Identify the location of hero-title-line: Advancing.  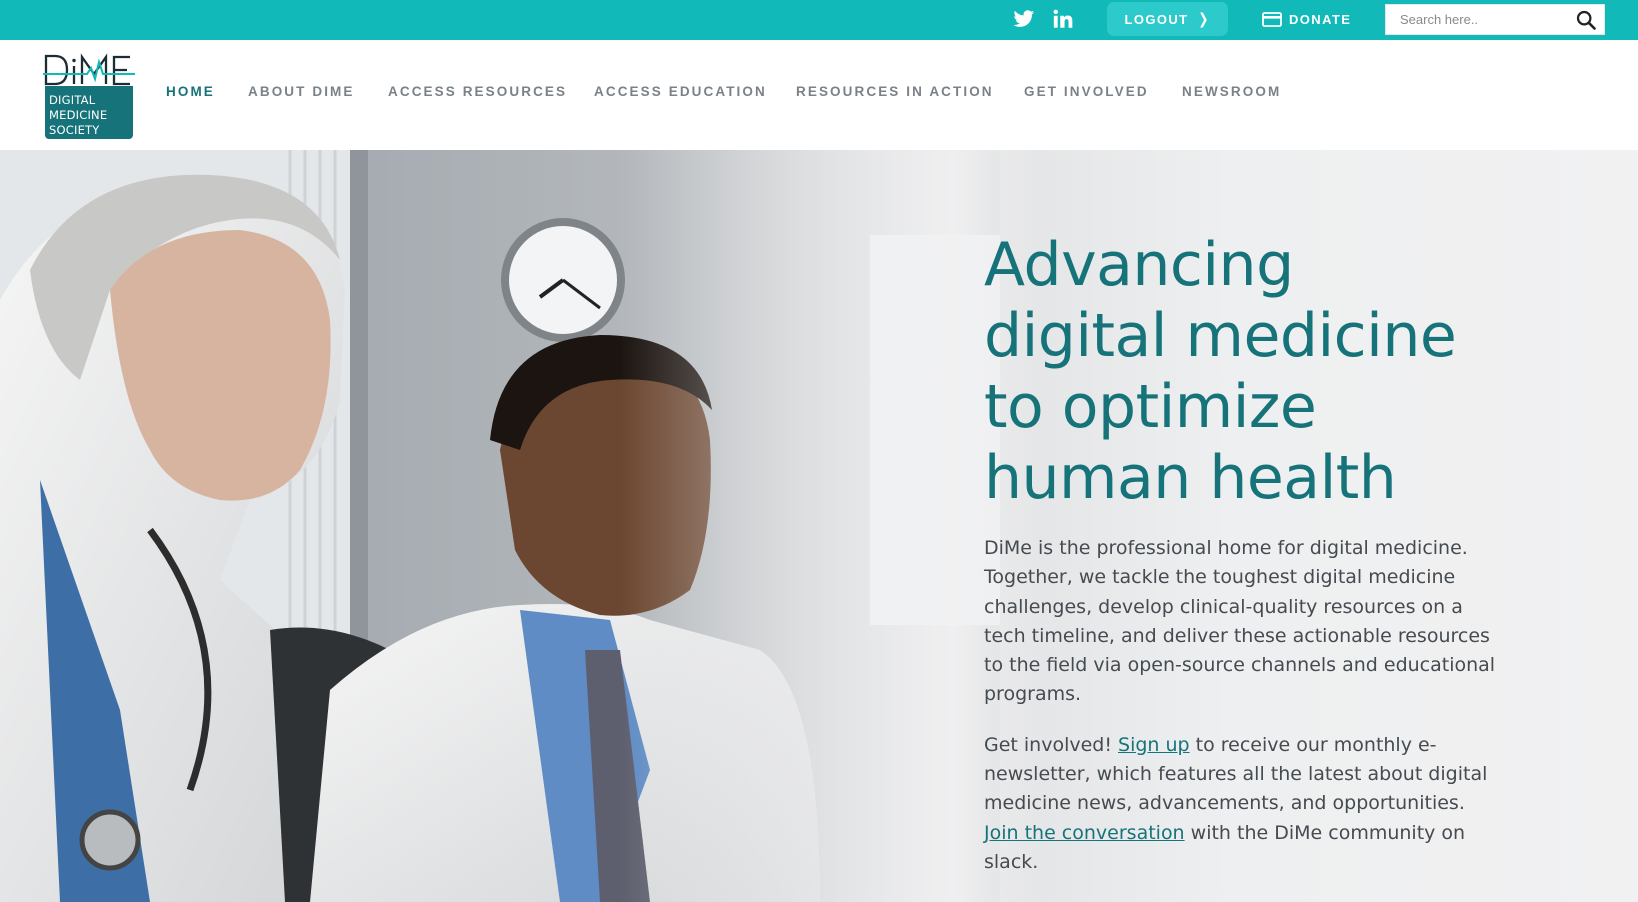
(1139, 265).